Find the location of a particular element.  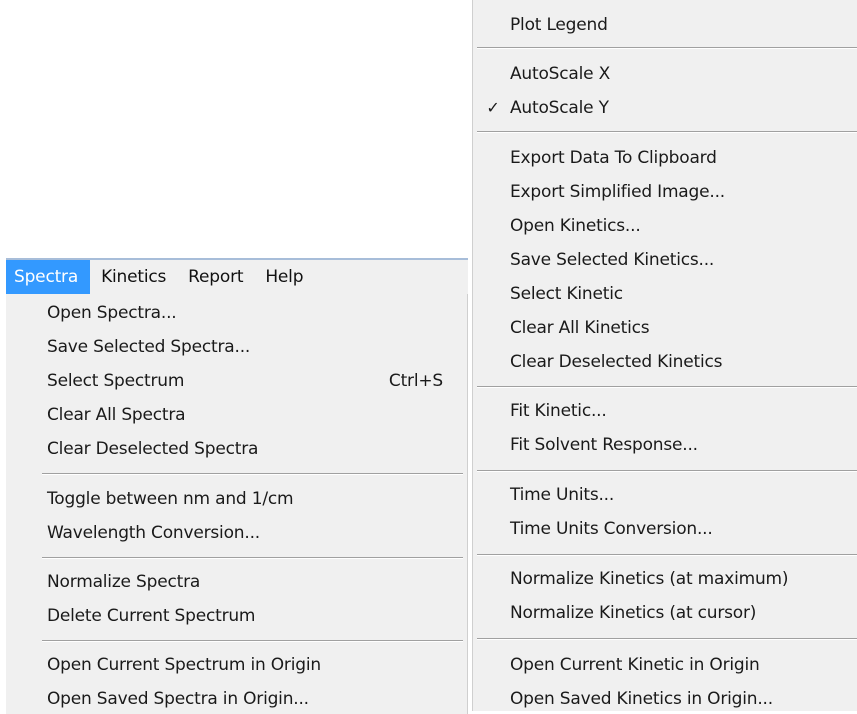

menu-item-clear-deselected-spectra: Clear Deselected Spectra is located at coordinates (245, 449).